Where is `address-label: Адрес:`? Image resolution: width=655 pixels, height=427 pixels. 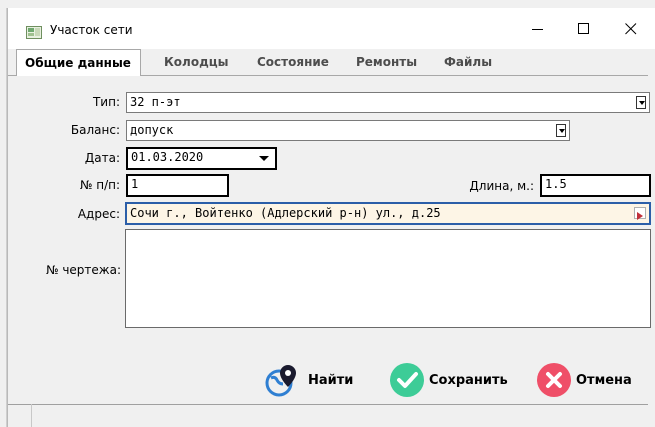
address-label: Адрес: is located at coordinates (98, 214).